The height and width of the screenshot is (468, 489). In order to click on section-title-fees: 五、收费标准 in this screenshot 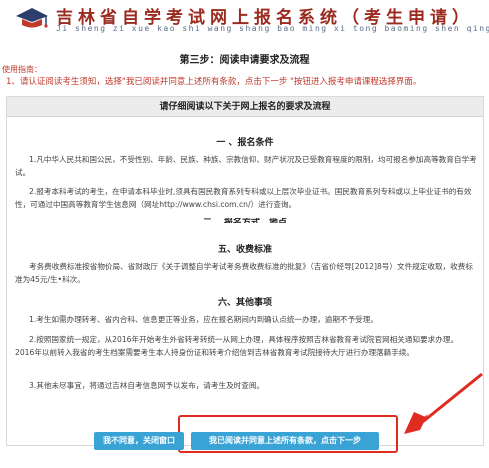, I will do `click(244, 250)`.